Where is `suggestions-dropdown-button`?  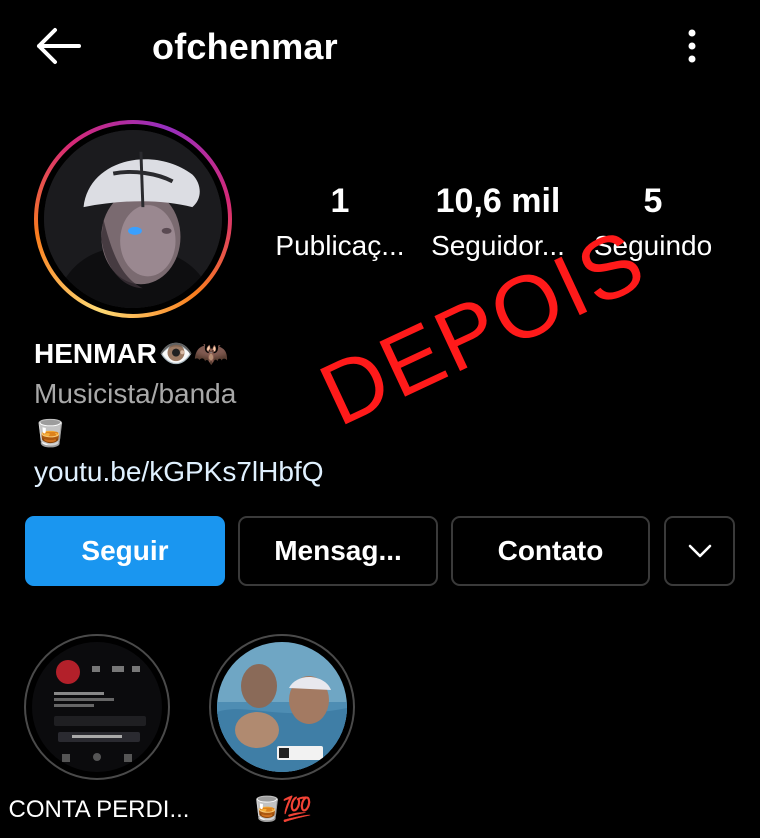 suggestions-dropdown-button is located at coordinates (699, 551).